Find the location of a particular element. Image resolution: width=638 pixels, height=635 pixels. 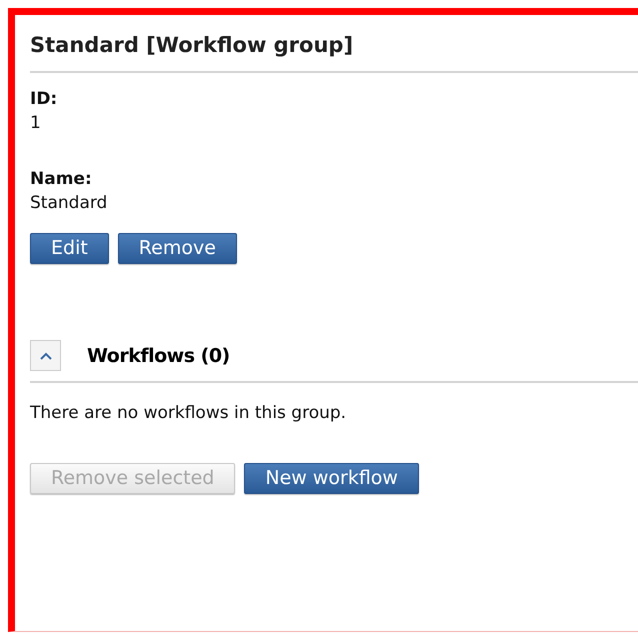

field-label: Name: is located at coordinates (61, 179).